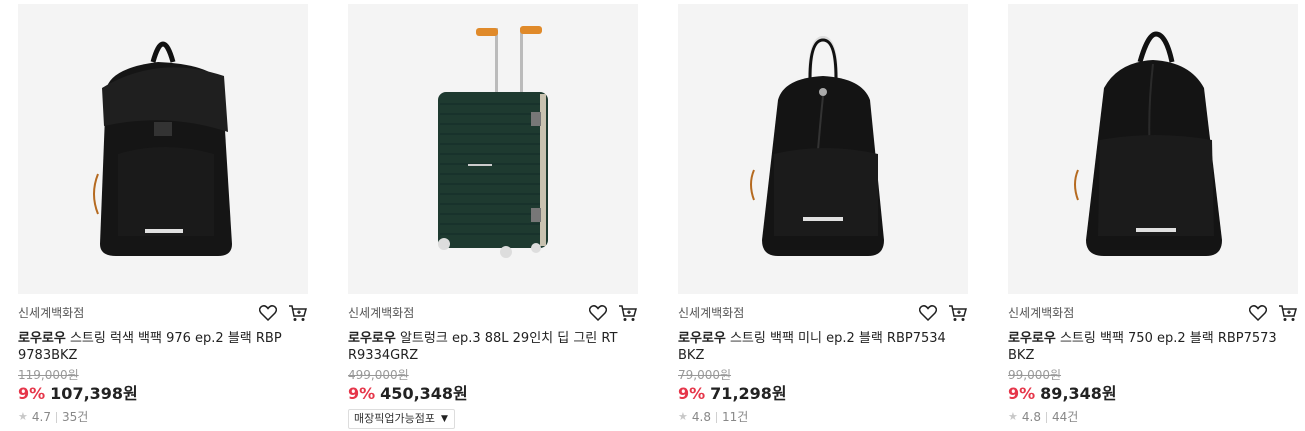 The height and width of the screenshot is (431, 1305). I want to click on product-title: 로우로우 스트링 백팩 750 ep.2 블랙 RBP7573BKZ, so click(1143, 347).